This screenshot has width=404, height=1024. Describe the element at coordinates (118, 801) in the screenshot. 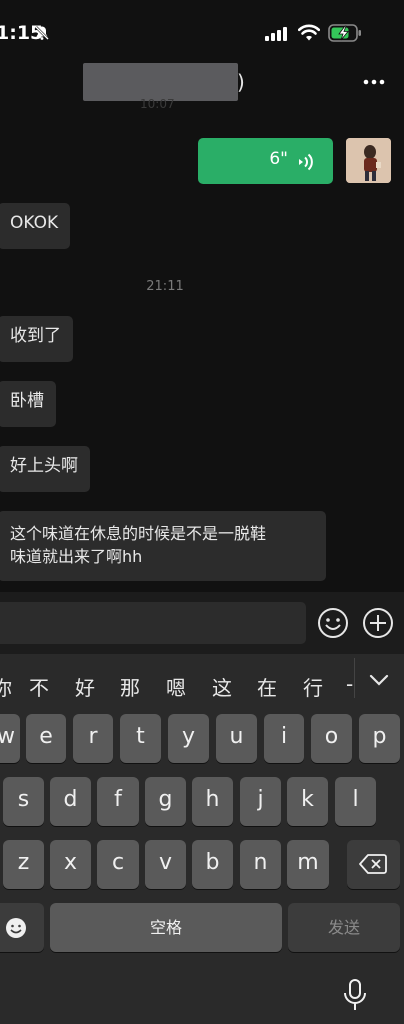

I see `key-f: f` at that location.